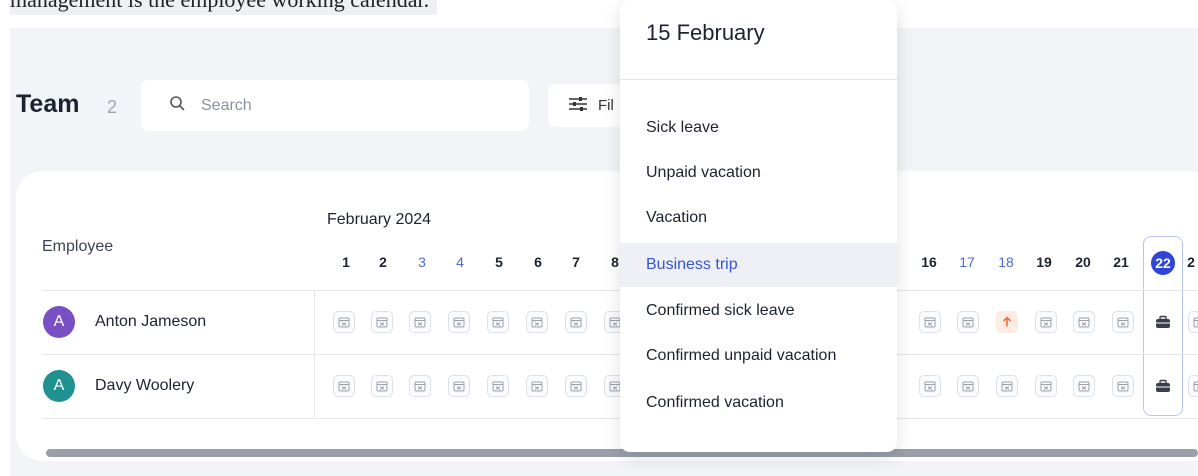 The image size is (1198, 476). I want to click on day-header: 16, so click(929, 262).